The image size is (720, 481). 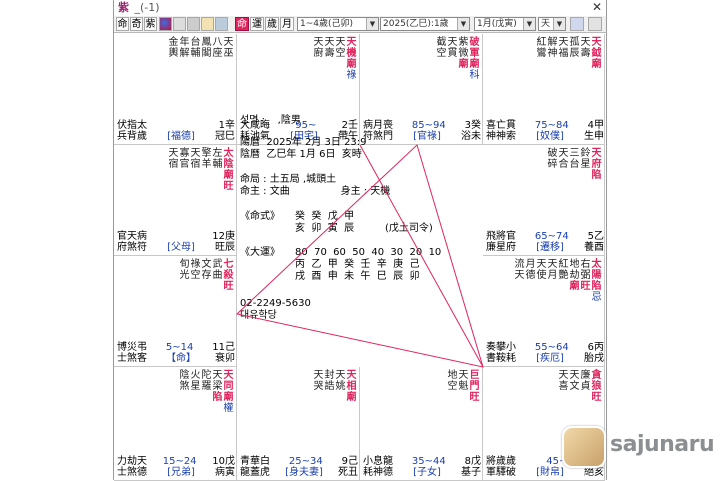 I want to click on opposite-line, so click(x=421, y=256).